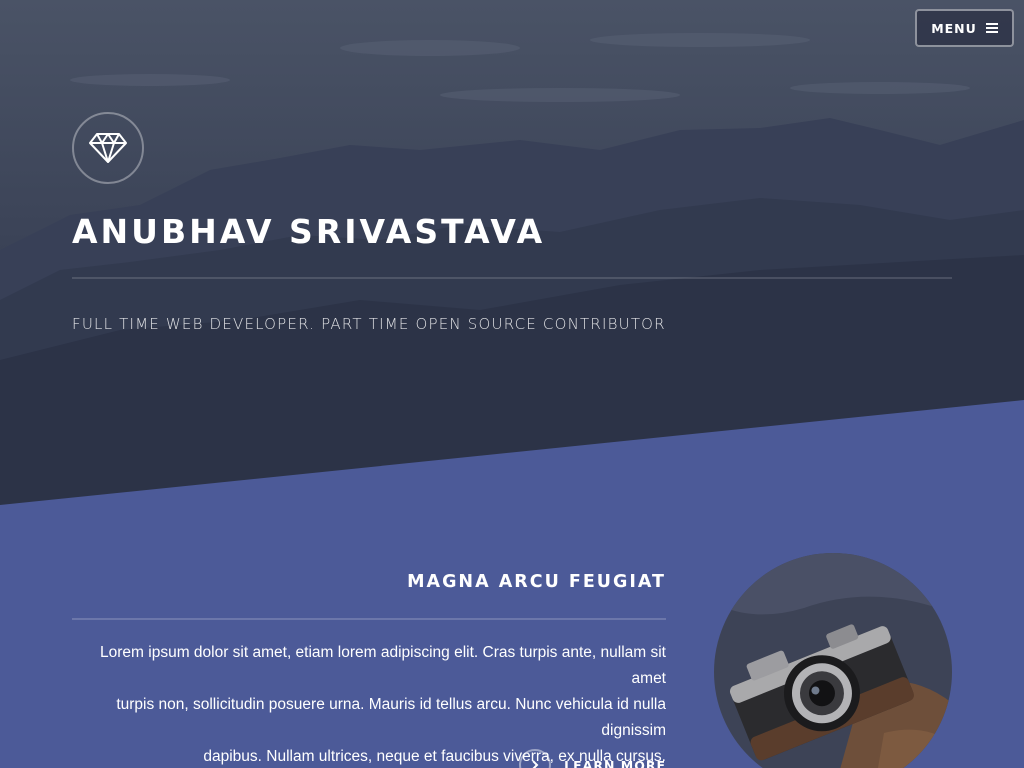 The height and width of the screenshot is (768, 1024). Describe the element at coordinates (369, 619) in the screenshot. I see `feature-divider` at that location.